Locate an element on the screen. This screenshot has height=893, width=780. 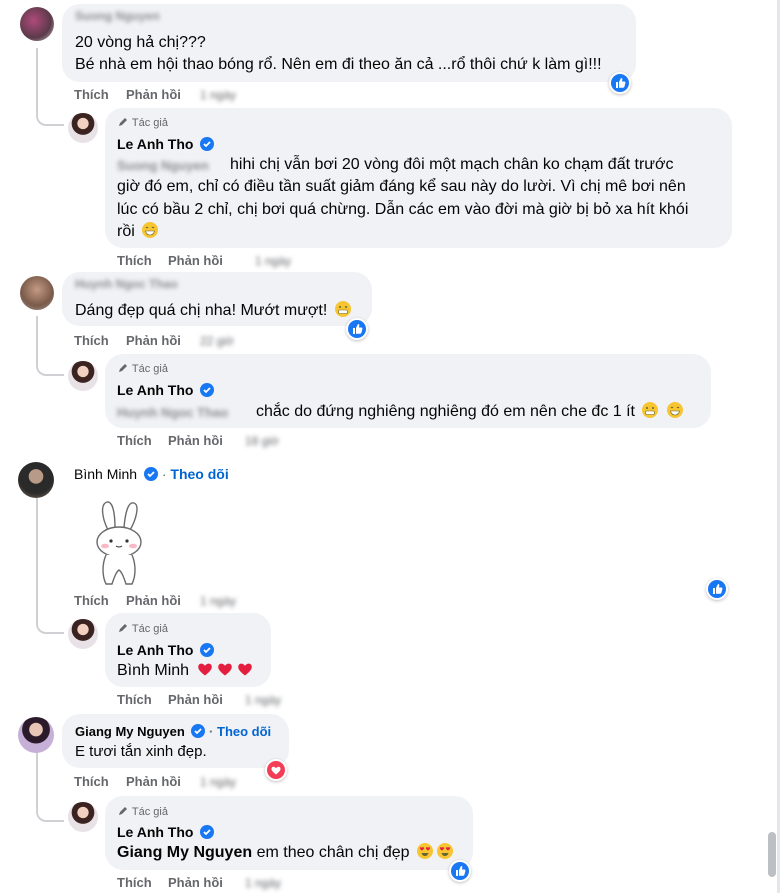
mention-tag: Suong Nguyen is located at coordinates (163, 165).